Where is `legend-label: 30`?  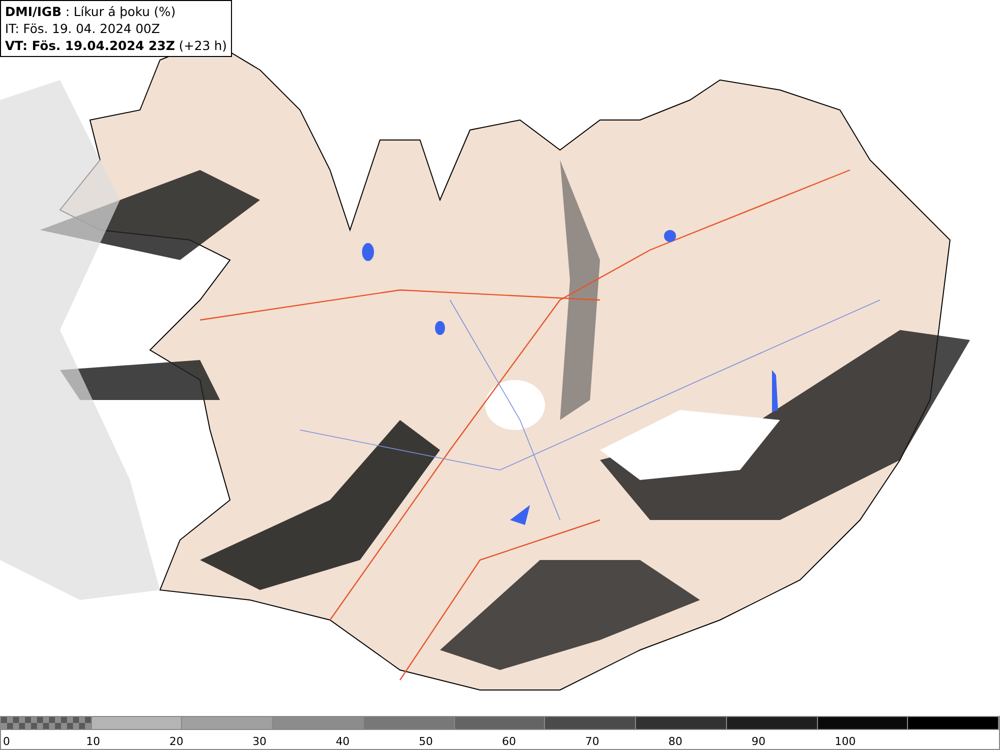 legend-label: 30 is located at coordinates (259, 742).